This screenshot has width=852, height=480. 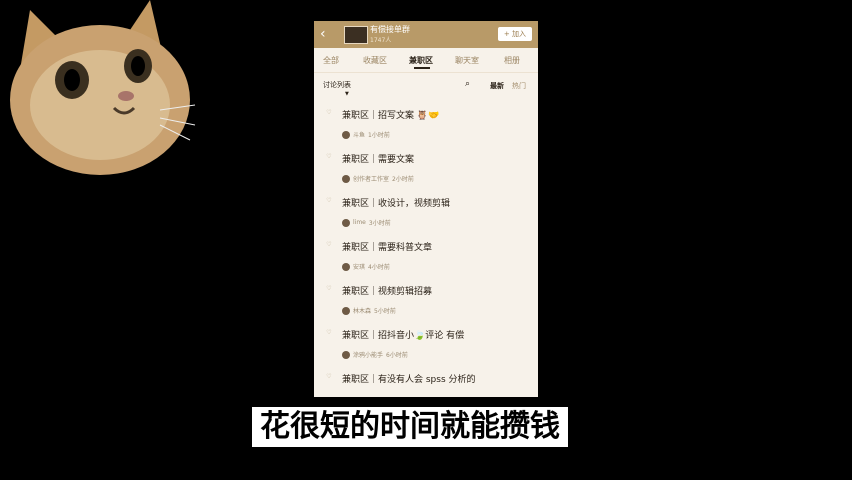 I want to click on sort-newest: 最新, so click(x=497, y=86).